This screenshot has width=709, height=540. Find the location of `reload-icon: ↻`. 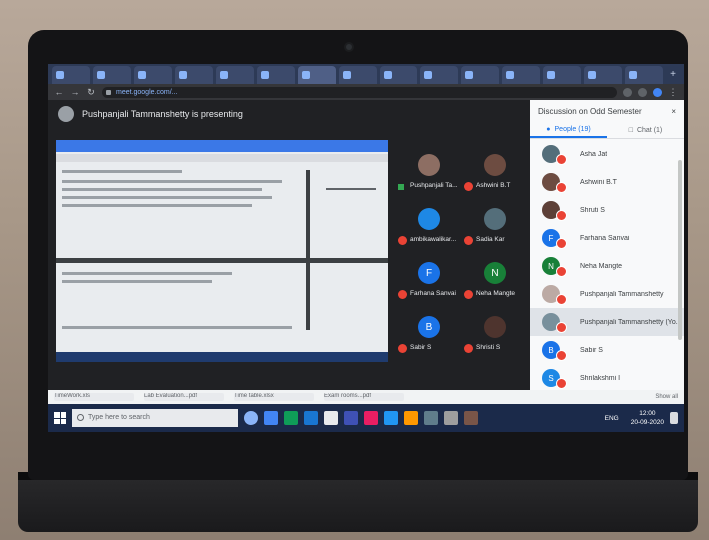

reload-icon: ↻ is located at coordinates (91, 92).